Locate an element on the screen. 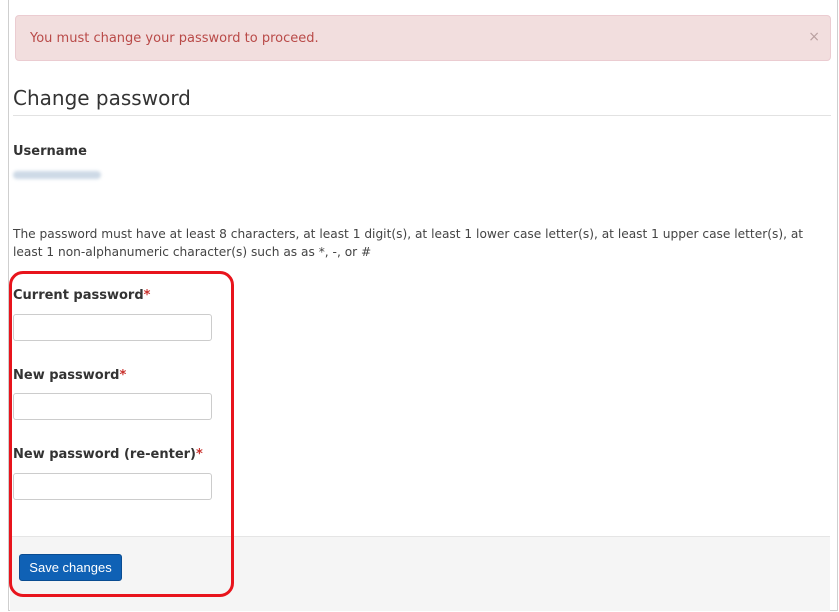 The image size is (839, 612). new-password-label-text: New password is located at coordinates (66, 375).